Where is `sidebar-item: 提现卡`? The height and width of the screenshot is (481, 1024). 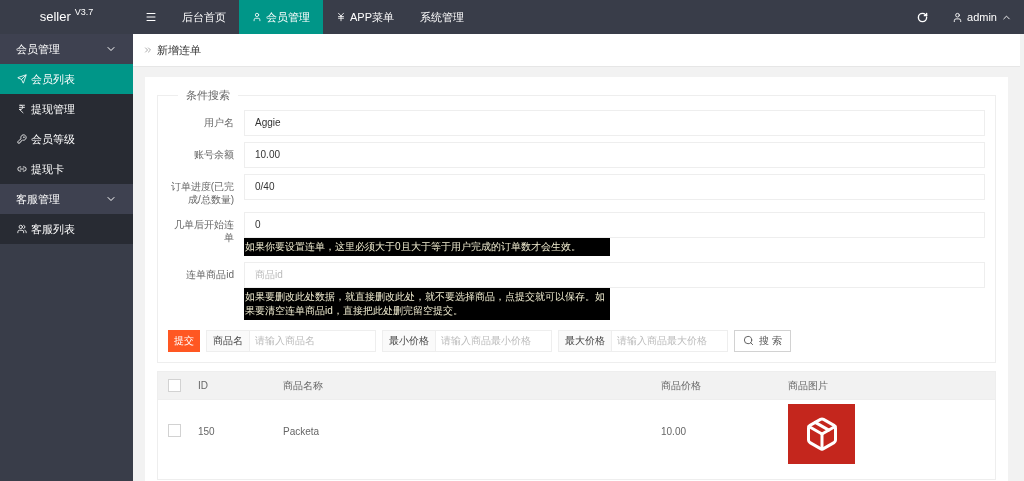 sidebar-item: 提现卡 is located at coordinates (66, 169).